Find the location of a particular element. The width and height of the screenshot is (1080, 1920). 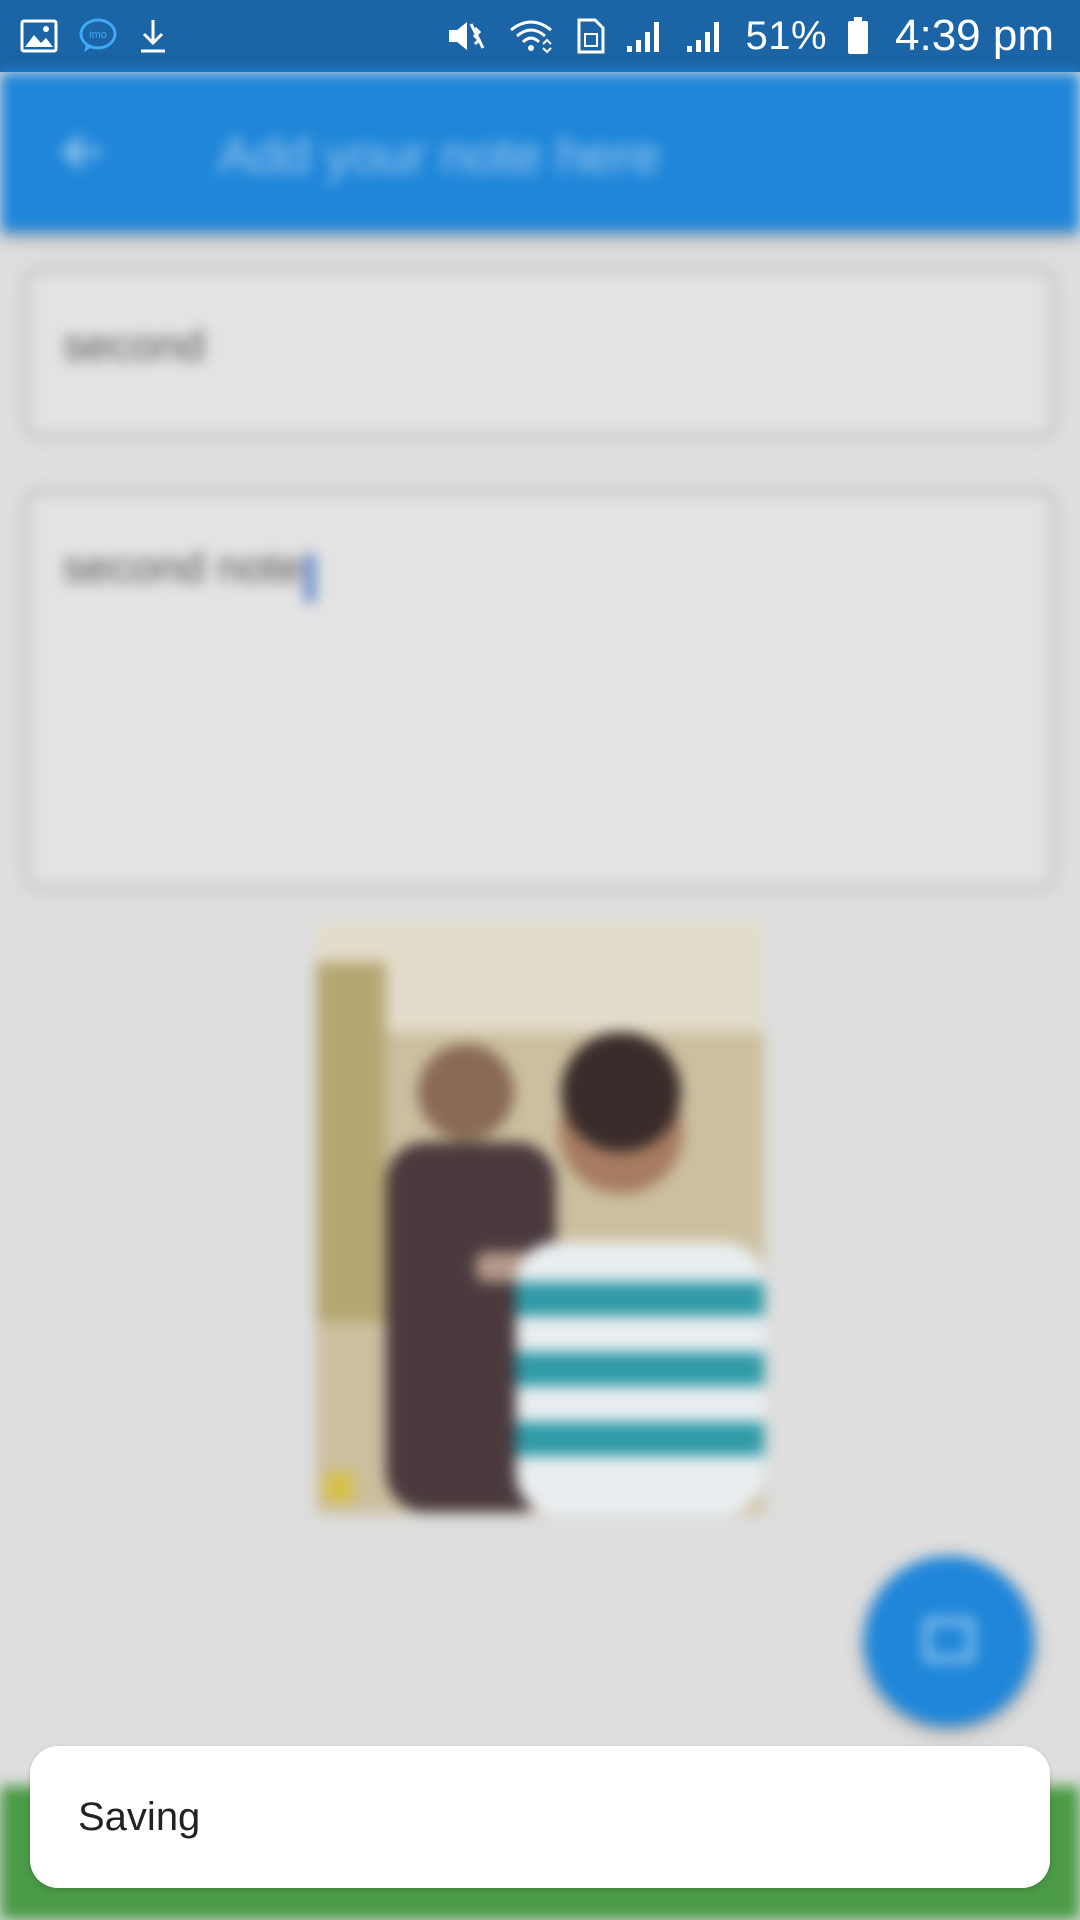

saving-toast: Saving is located at coordinates (540, 1817).